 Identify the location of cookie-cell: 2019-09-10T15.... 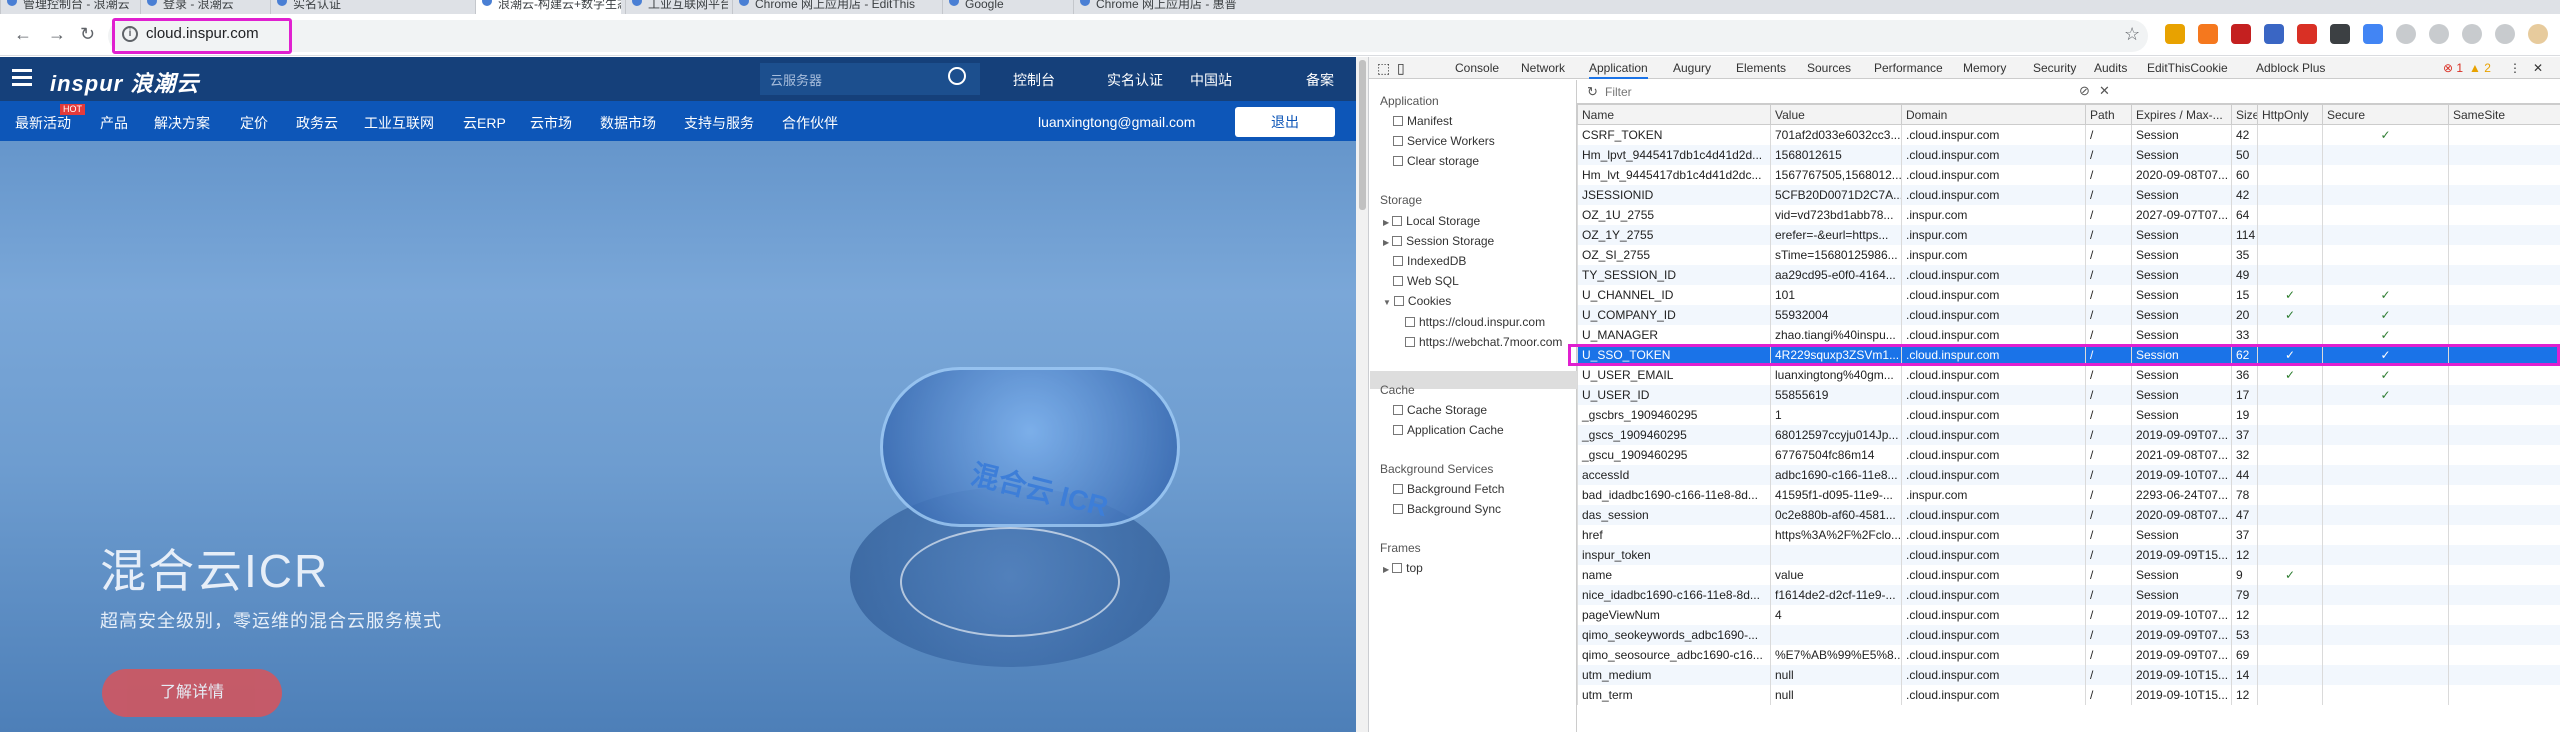
(2181, 694).